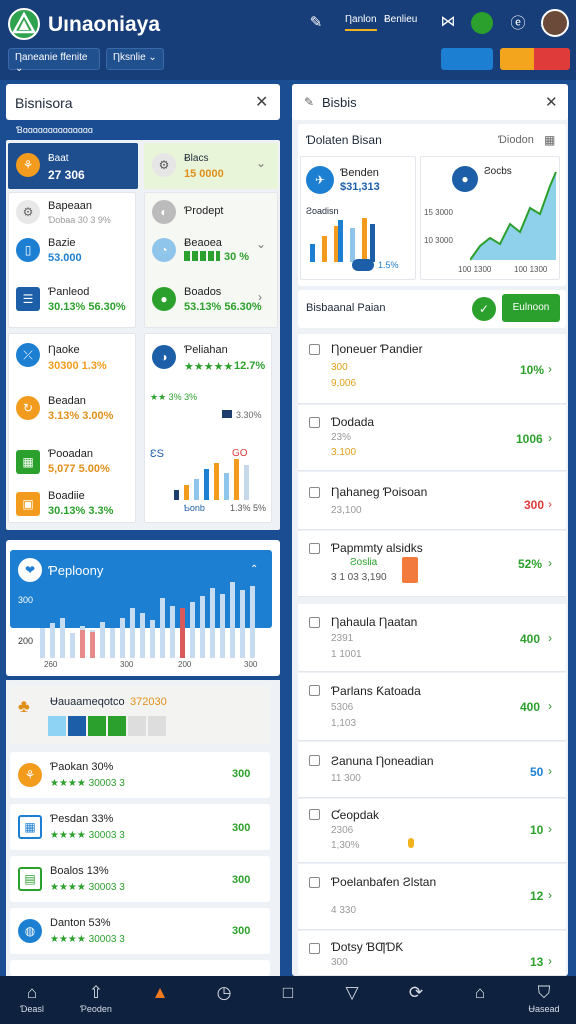 Image resolution: width=576 pixels, height=1024 pixels. Describe the element at coordinates (314, 422) in the screenshot. I see `row-2-checkbox` at that location.